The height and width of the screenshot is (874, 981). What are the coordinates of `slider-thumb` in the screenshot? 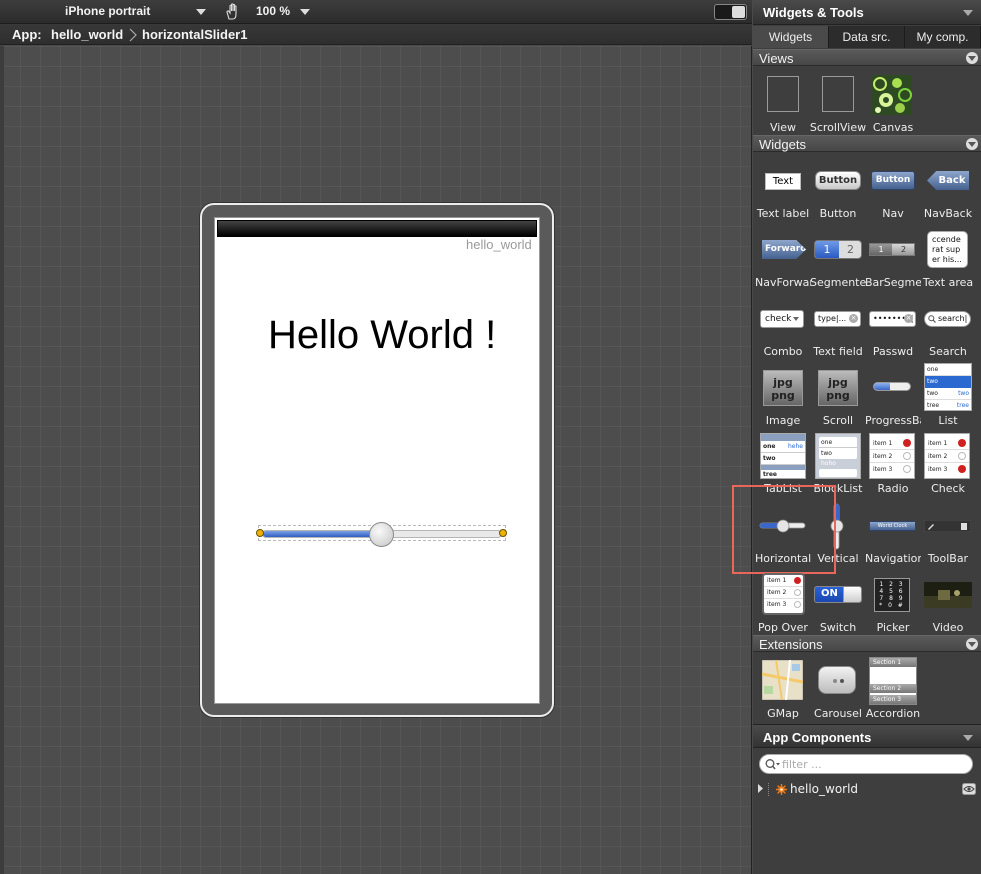 It's located at (381, 534).